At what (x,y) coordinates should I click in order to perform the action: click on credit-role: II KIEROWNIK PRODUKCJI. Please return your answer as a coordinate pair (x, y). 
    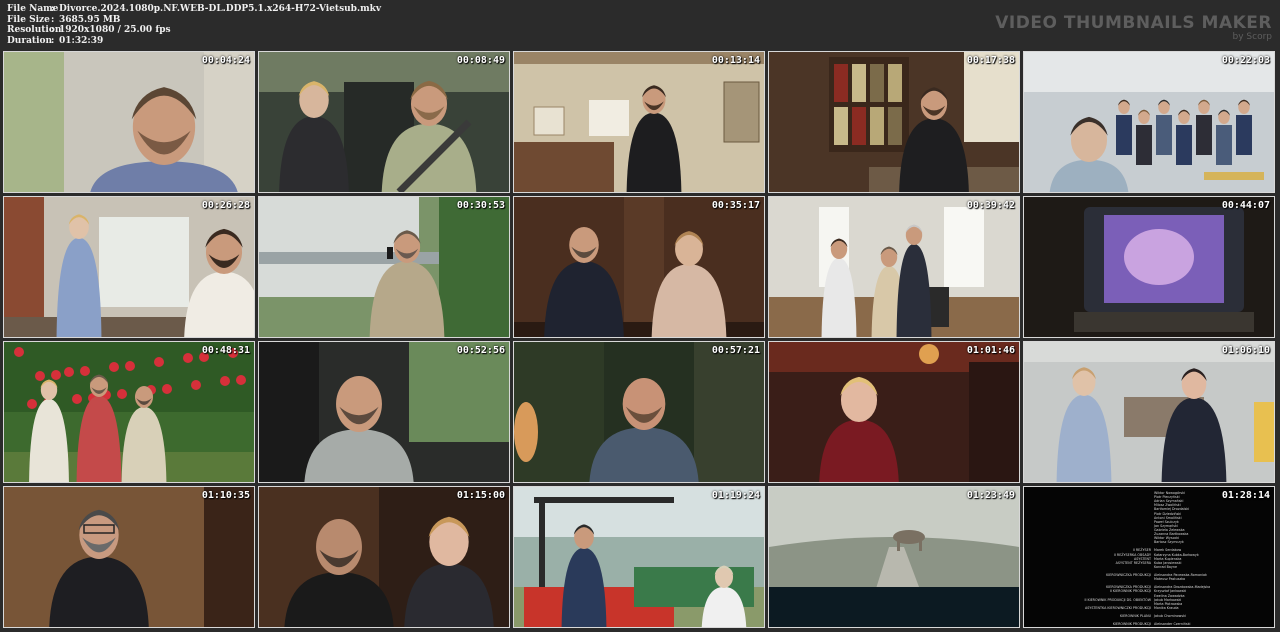
    Looking at the image, I should click on (1130, 591).